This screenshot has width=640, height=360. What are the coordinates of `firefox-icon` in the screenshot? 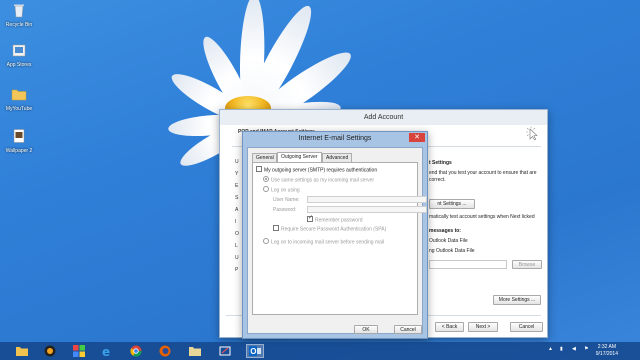 It's located at (165, 351).